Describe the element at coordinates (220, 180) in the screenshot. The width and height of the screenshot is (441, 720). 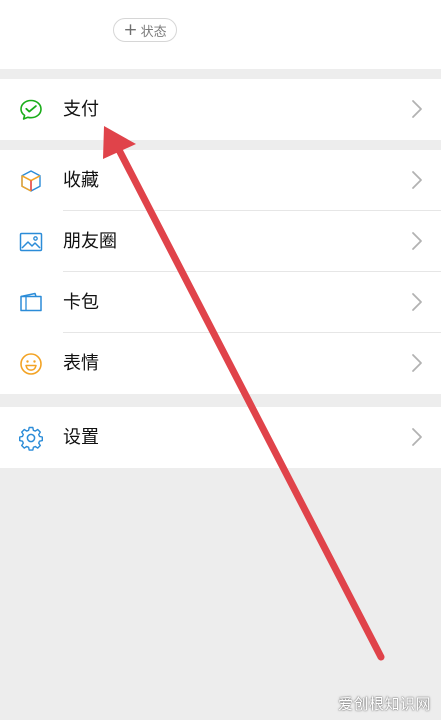
I see `menu-item-favorites: 收藏` at that location.